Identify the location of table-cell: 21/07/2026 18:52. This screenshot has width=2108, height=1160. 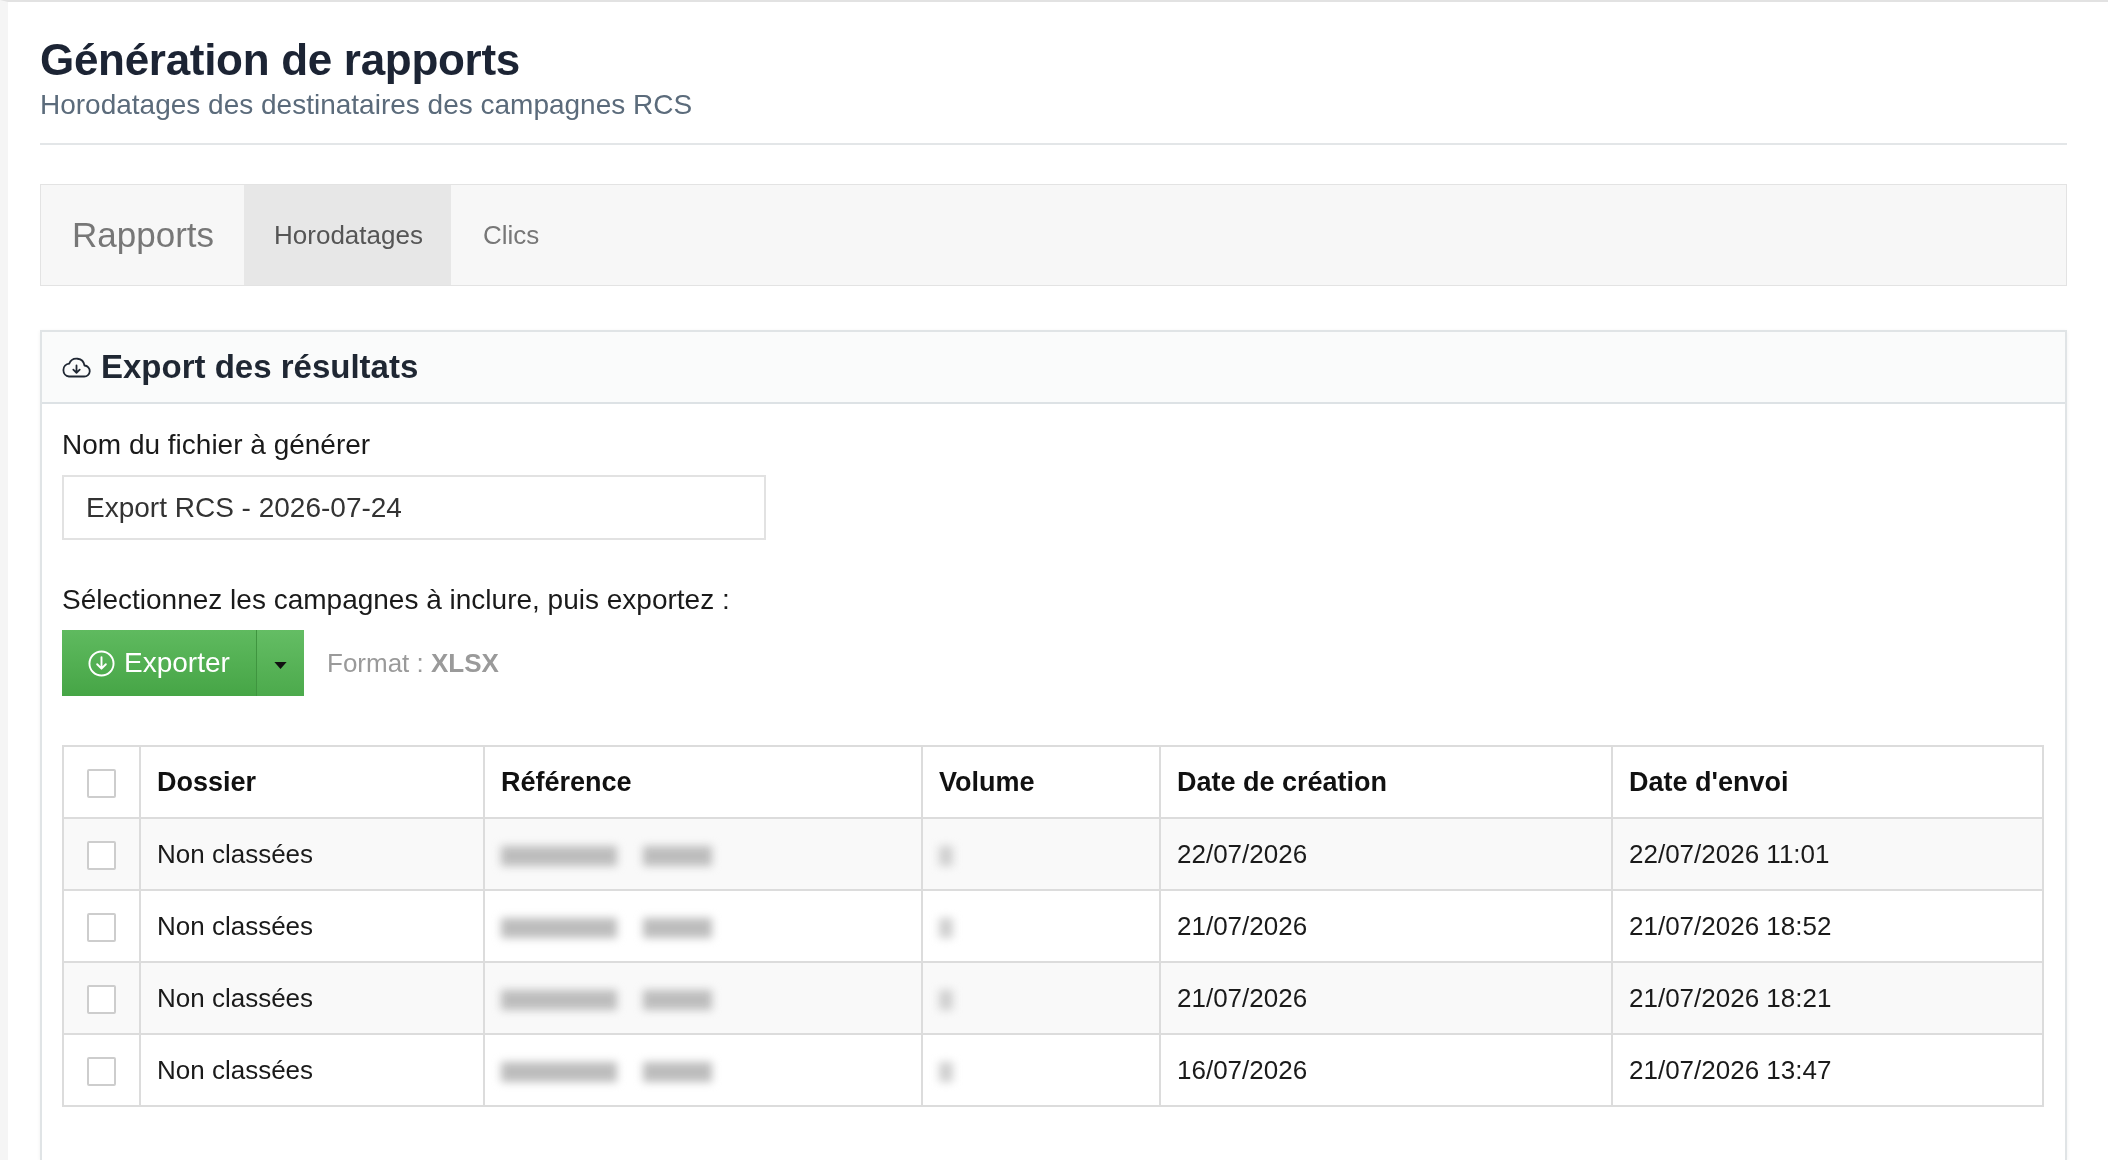
(1827, 926).